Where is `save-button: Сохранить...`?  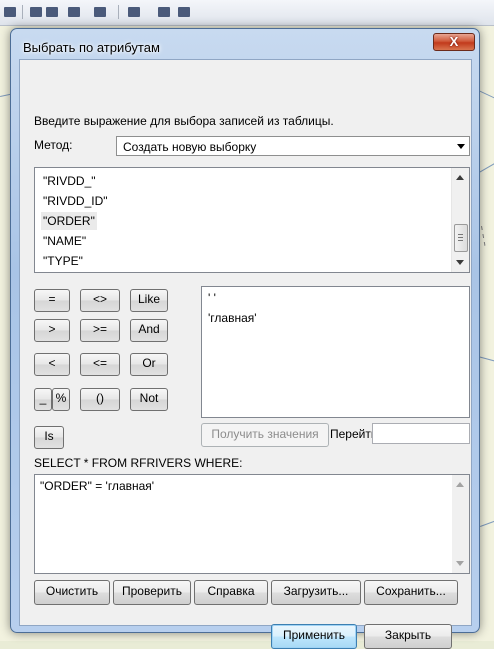 save-button: Сохранить... is located at coordinates (411, 592).